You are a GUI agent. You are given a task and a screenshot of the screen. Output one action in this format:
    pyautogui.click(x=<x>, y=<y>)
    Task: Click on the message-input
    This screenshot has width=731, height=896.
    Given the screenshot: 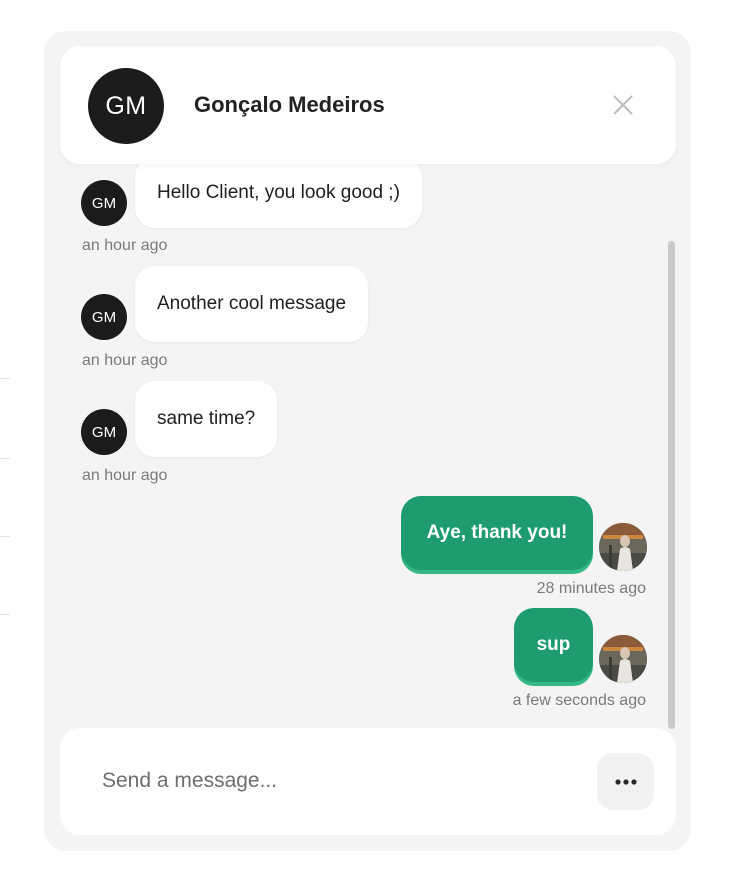 What is the action you would take?
    pyautogui.click(x=320, y=781)
    